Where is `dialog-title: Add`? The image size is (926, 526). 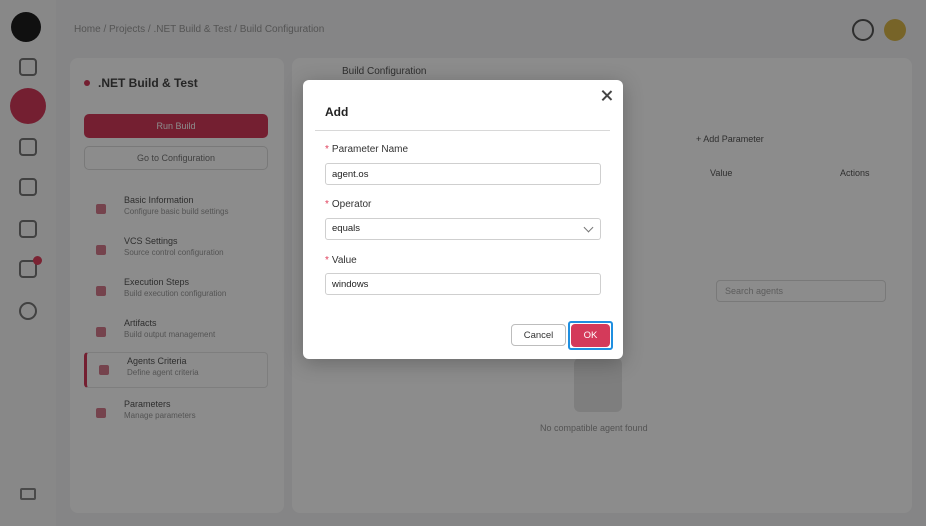 dialog-title: Add is located at coordinates (337, 112).